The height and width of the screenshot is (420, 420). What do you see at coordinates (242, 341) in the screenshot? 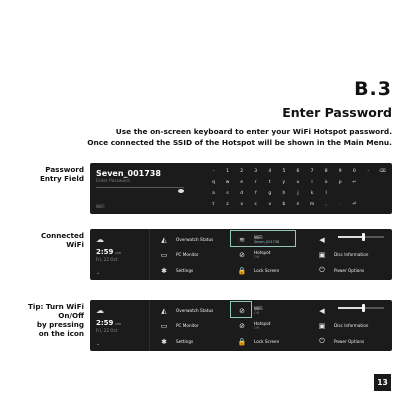
I see `lock-icon: 🔒` at bounding box center [242, 341].